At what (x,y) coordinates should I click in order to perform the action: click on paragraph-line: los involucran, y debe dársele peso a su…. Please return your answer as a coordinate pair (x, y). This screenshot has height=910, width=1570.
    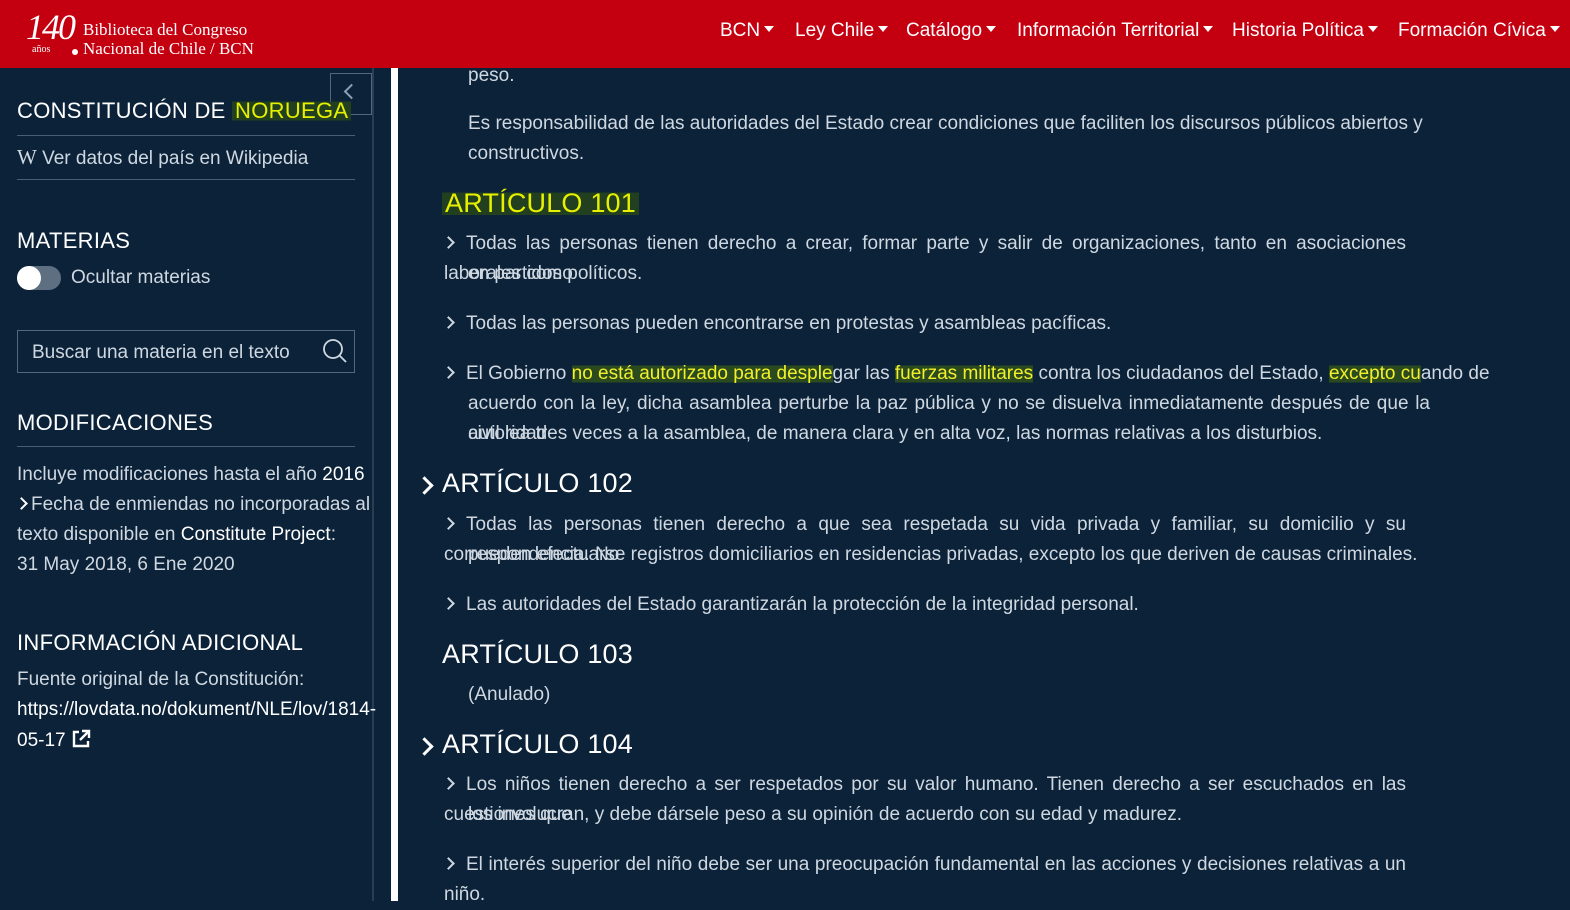
    Looking at the image, I should click on (825, 814).